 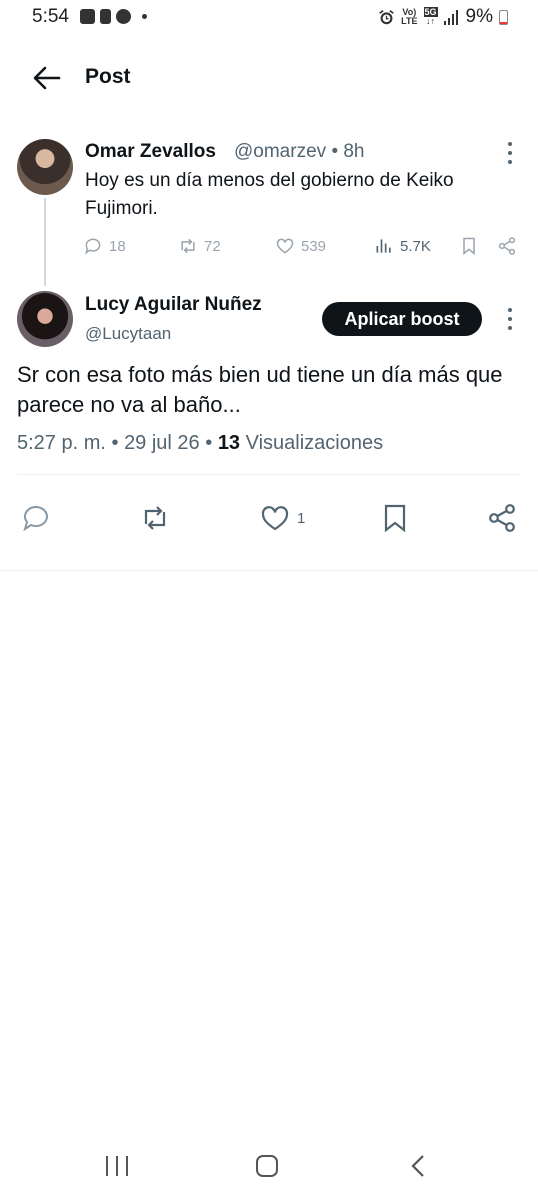 I want to click on reply-author-name: Lucy Aguilar Nuñez, so click(x=173, y=305).